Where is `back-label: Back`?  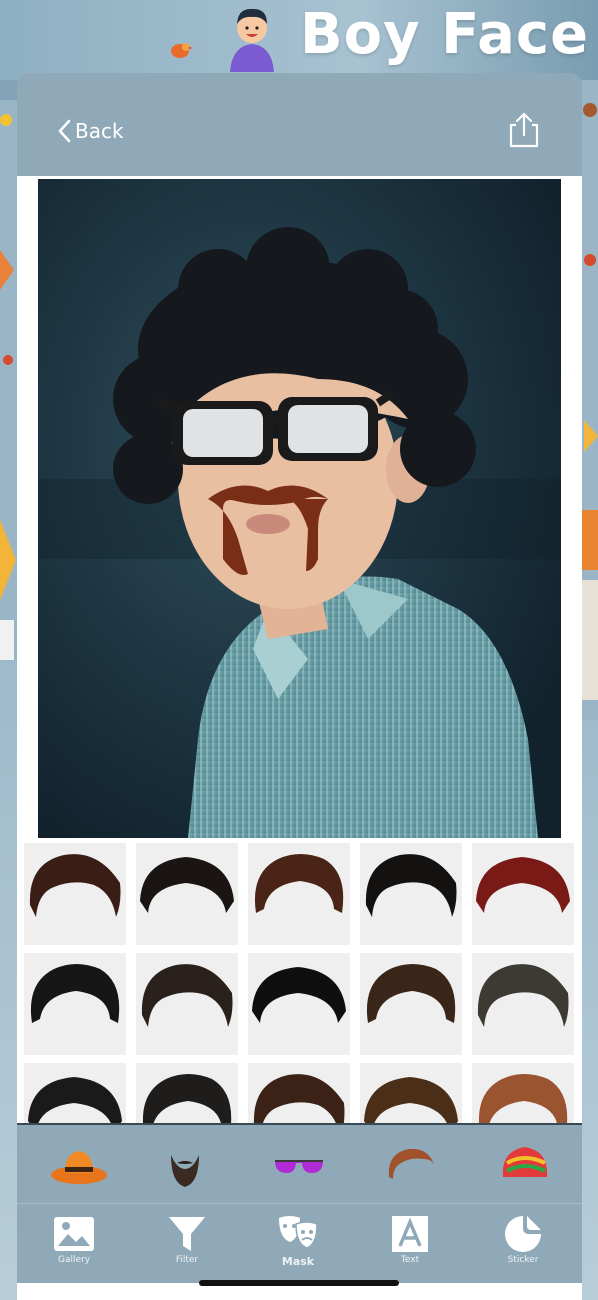 back-label: Back is located at coordinates (99, 131).